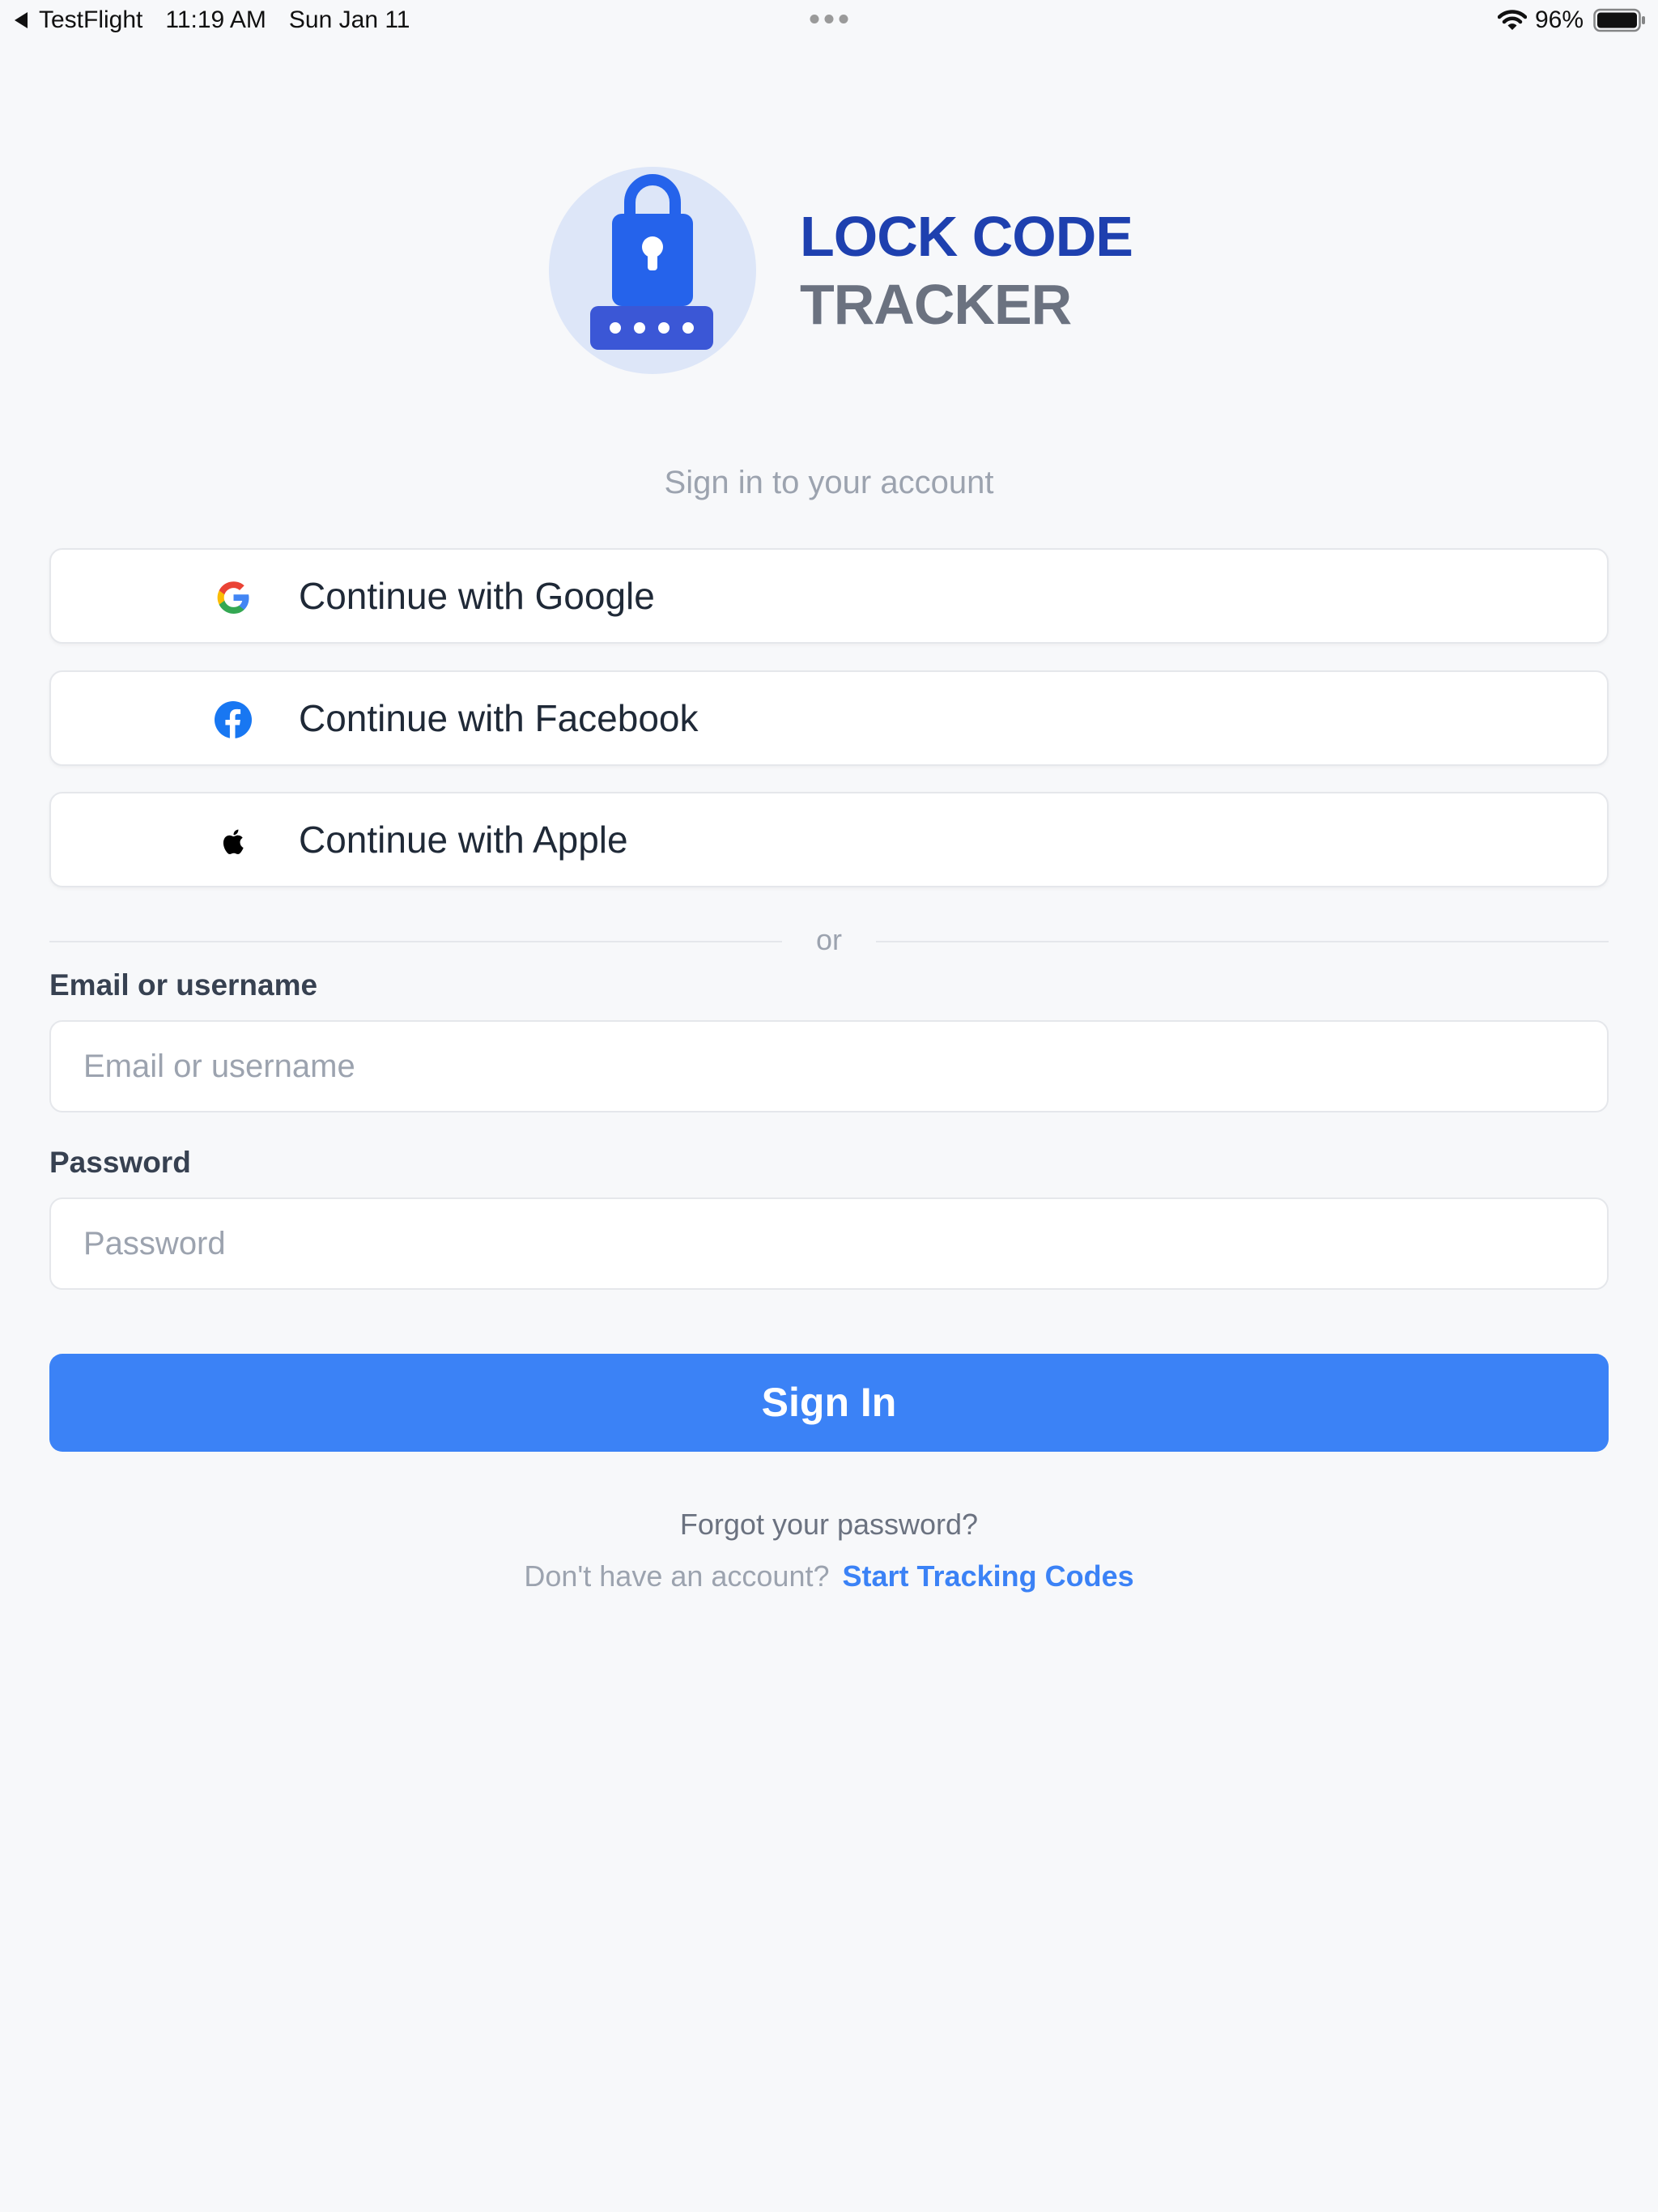 The width and height of the screenshot is (1658, 2212). I want to click on divider-or: or, so click(828, 940).